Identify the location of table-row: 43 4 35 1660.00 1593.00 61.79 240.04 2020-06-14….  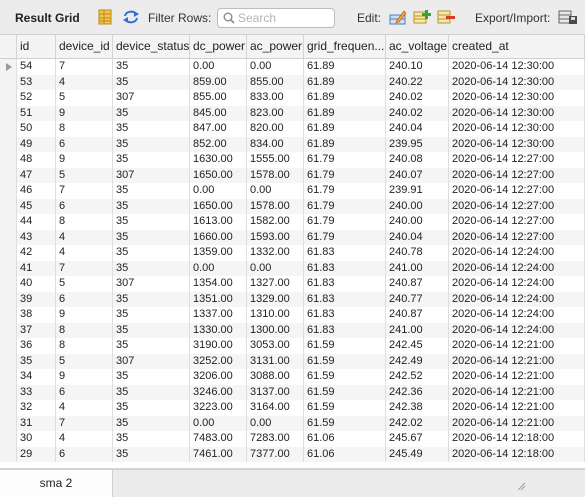
(292, 237).